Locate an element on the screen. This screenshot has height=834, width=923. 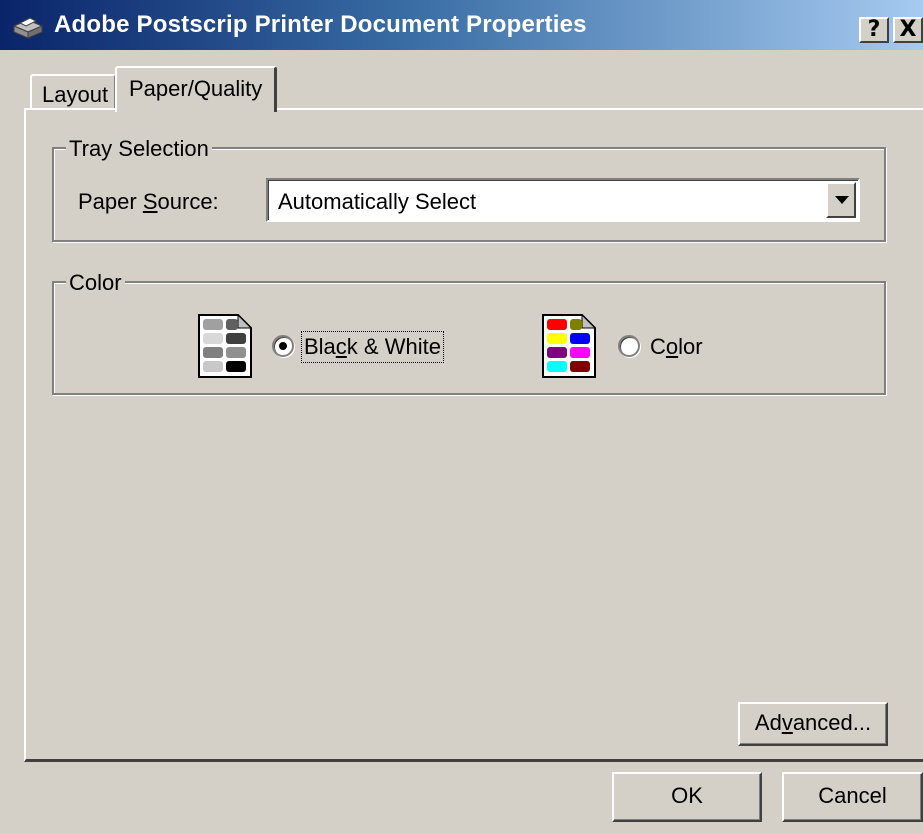
tab-paper-quality-label: Paper/Quality is located at coordinates (196, 88).